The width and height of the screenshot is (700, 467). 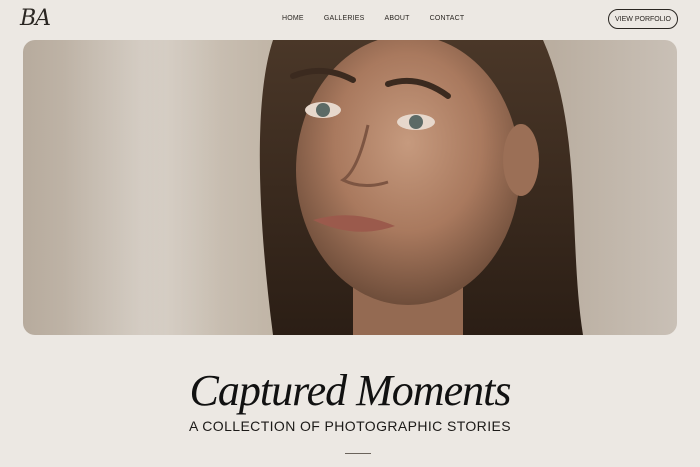 What do you see at coordinates (397, 18) in the screenshot?
I see `nav-item-about: ABOUT` at bounding box center [397, 18].